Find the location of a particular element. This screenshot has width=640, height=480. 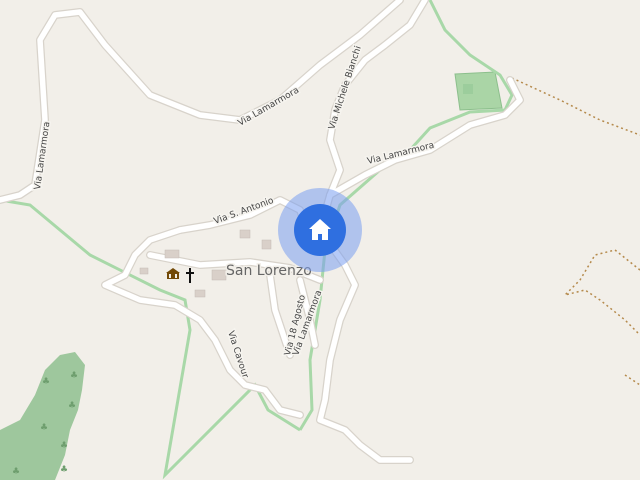

park-area is located at coordinates (478, 91).